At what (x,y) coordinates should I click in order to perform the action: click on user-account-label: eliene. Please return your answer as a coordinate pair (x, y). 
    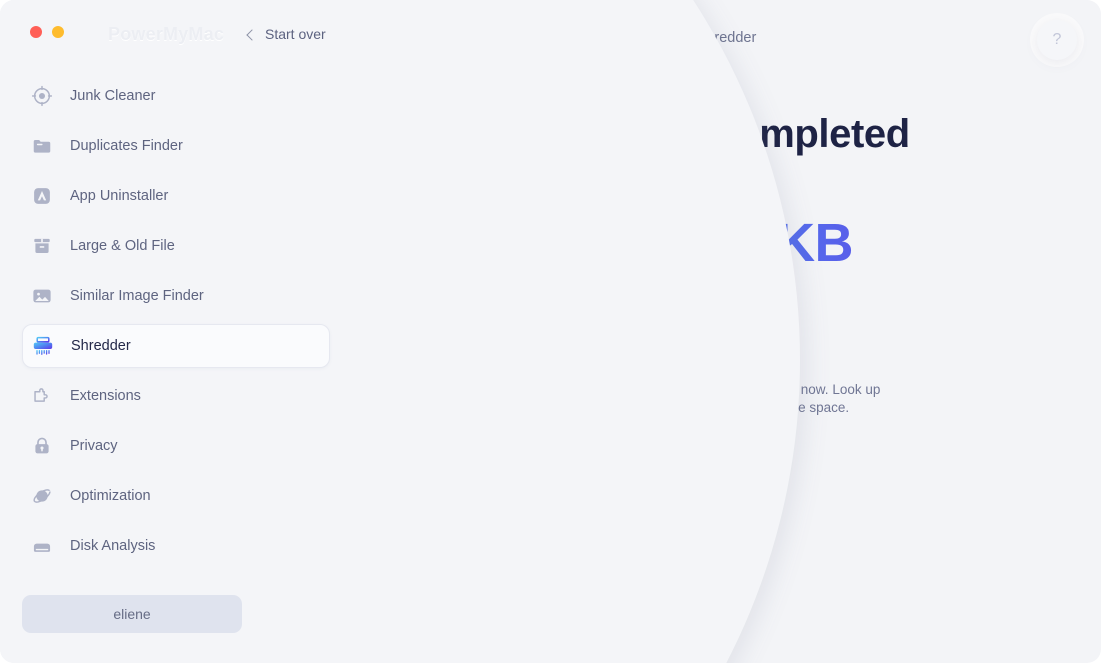
    Looking at the image, I should click on (132, 614).